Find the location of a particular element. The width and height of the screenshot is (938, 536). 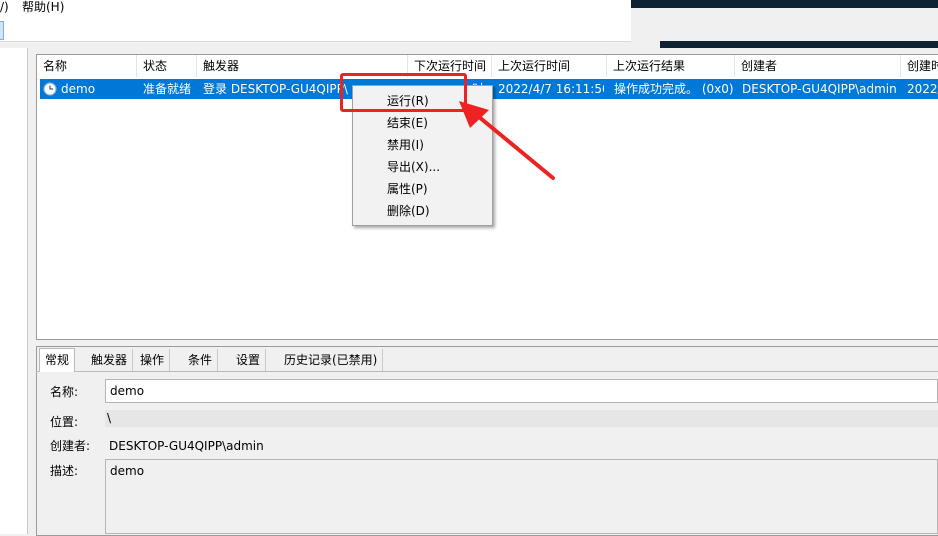

annotation-arrow-icon is located at coordinates (507, 140).